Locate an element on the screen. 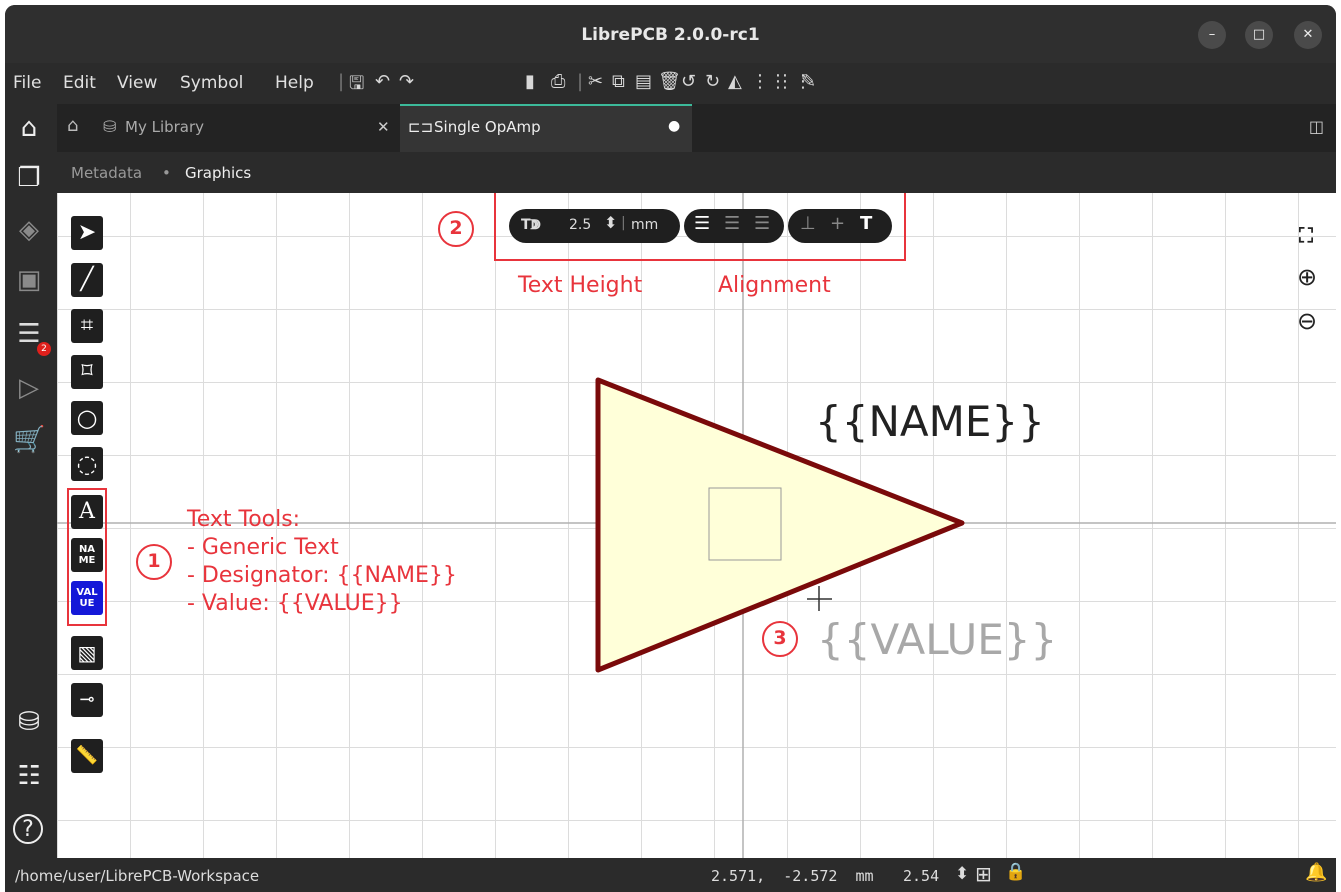 The image size is (1341, 892). text-height-unit: mm is located at coordinates (644, 225).